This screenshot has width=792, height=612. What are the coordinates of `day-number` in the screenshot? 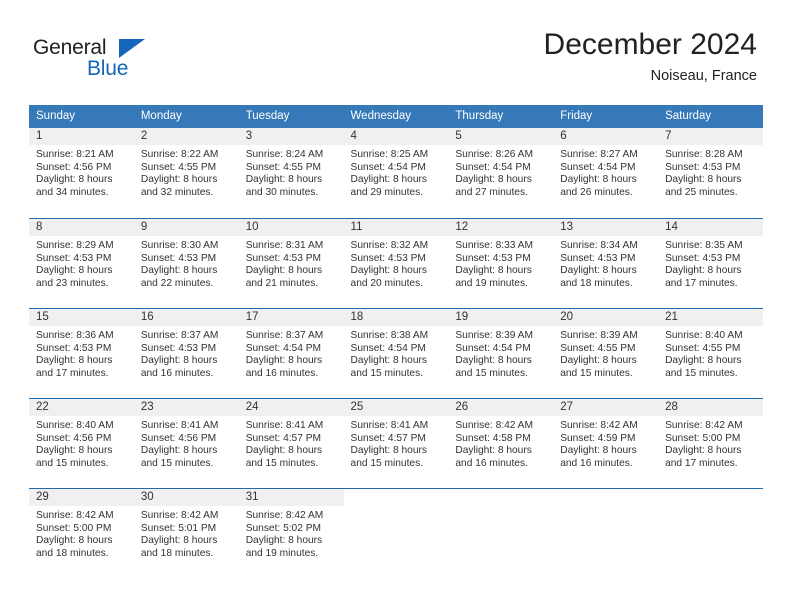 It's located at (605, 497).